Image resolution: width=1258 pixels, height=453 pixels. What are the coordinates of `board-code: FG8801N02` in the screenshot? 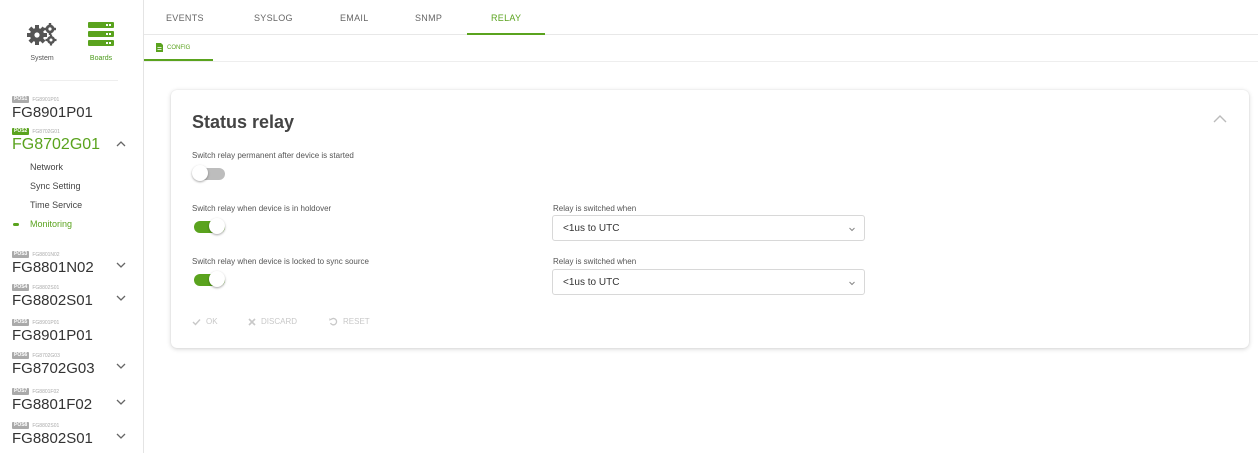 It's located at (46, 254).